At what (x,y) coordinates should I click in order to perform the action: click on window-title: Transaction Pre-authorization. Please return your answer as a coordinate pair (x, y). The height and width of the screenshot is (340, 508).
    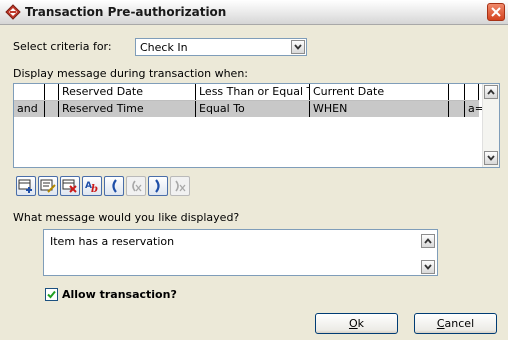
    Looking at the image, I should click on (126, 12).